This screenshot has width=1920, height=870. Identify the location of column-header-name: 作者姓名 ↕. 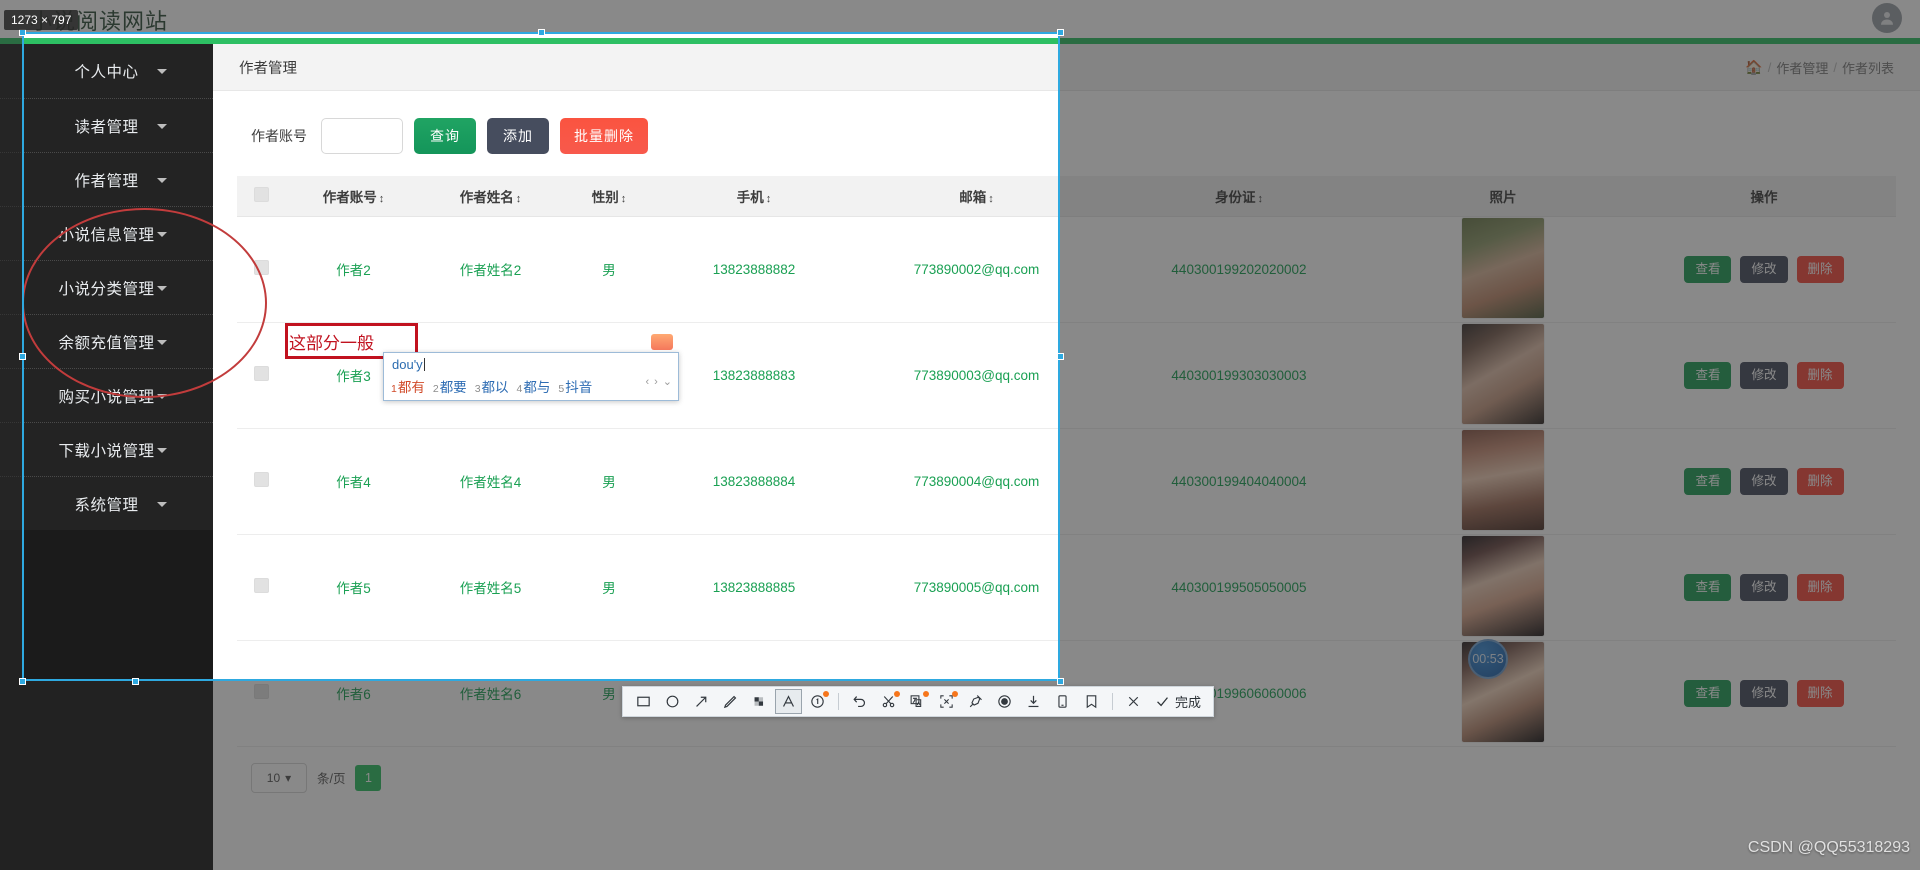
(490, 196).